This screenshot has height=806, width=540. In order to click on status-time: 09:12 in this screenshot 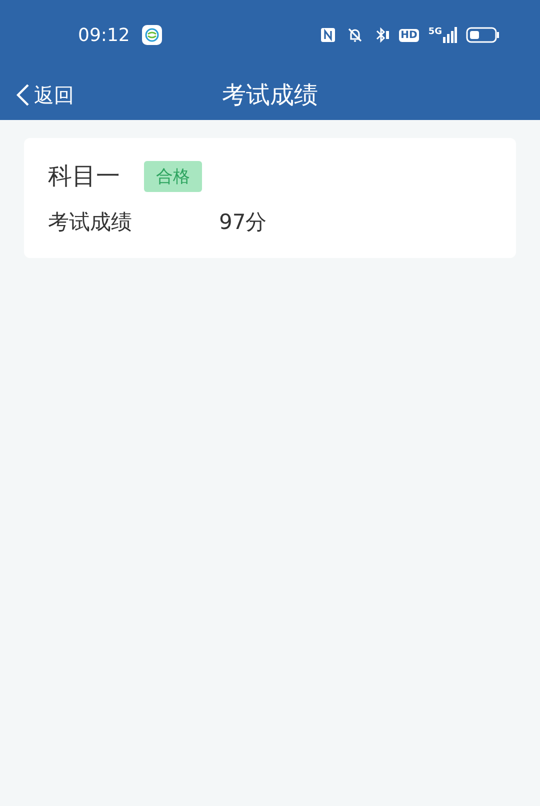, I will do `click(104, 35)`.